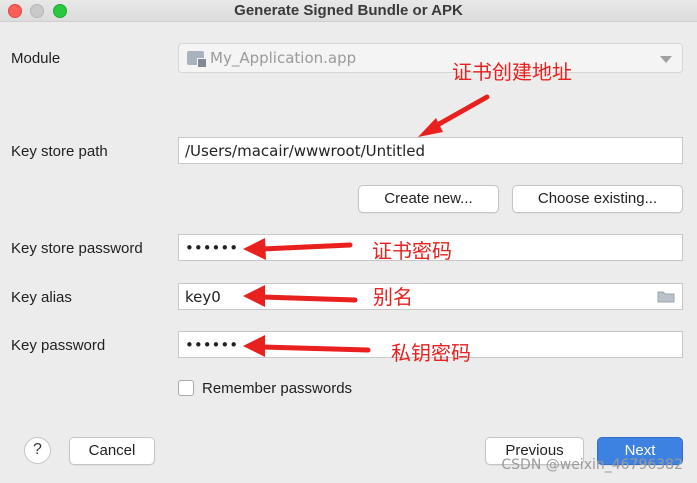  Describe the element at coordinates (592, 465) in the screenshot. I see `watermark: CSDN @weixin_46796382` at that location.